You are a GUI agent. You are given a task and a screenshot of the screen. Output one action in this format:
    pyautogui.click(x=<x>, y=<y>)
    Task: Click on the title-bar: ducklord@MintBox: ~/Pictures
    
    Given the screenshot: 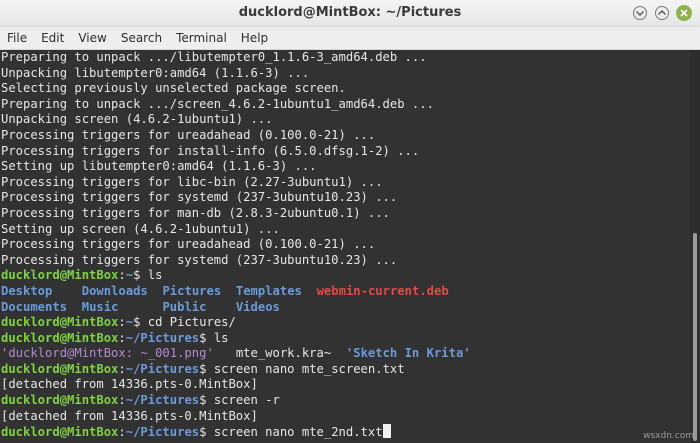 What is the action you would take?
    pyautogui.click(x=350, y=13)
    